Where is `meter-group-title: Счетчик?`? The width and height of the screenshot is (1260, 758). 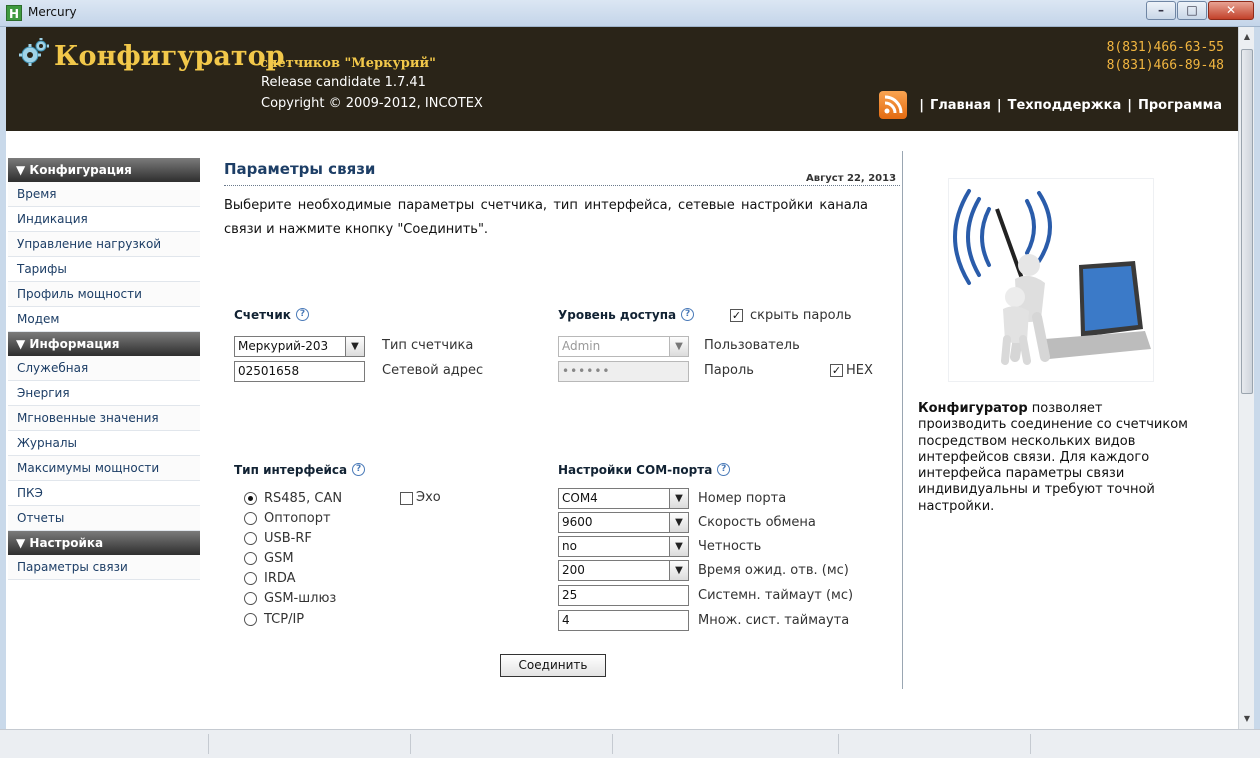 meter-group-title: Счетчик? is located at coordinates (271, 315).